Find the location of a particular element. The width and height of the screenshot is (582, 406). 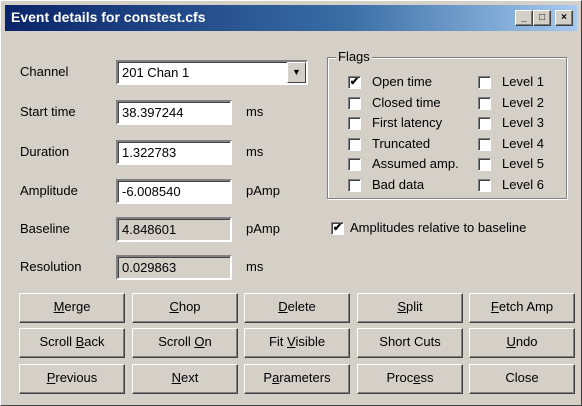

flag-label-left-2: Closed time is located at coordinates (406, 102).